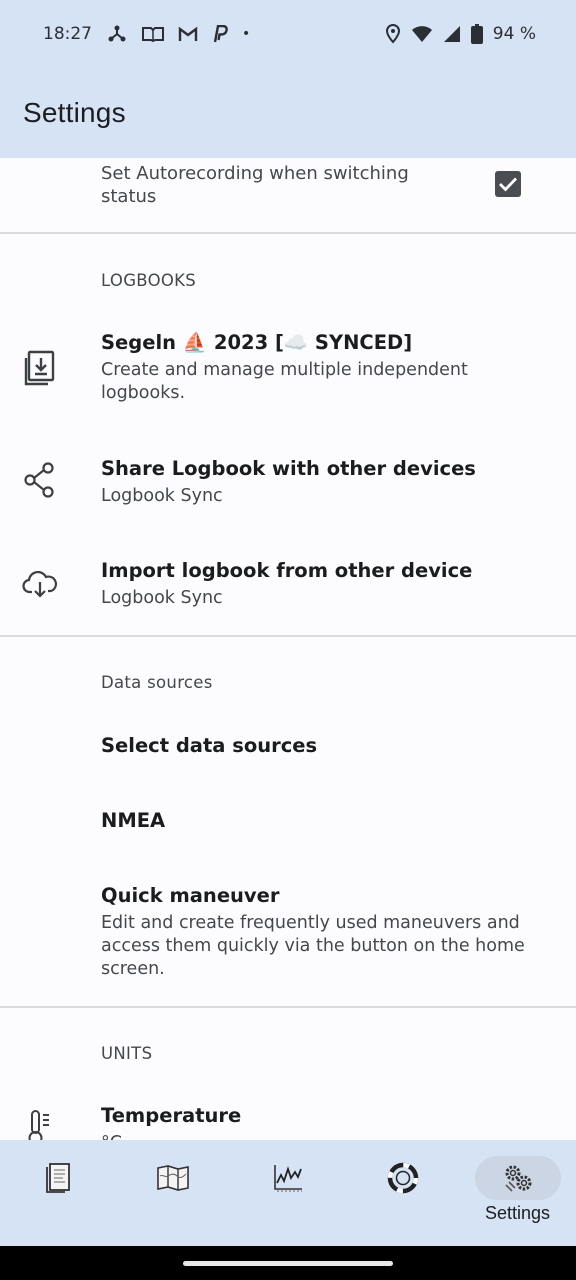  I want to click on status-bar: 18:27 • 94 %, so click(288, 34).